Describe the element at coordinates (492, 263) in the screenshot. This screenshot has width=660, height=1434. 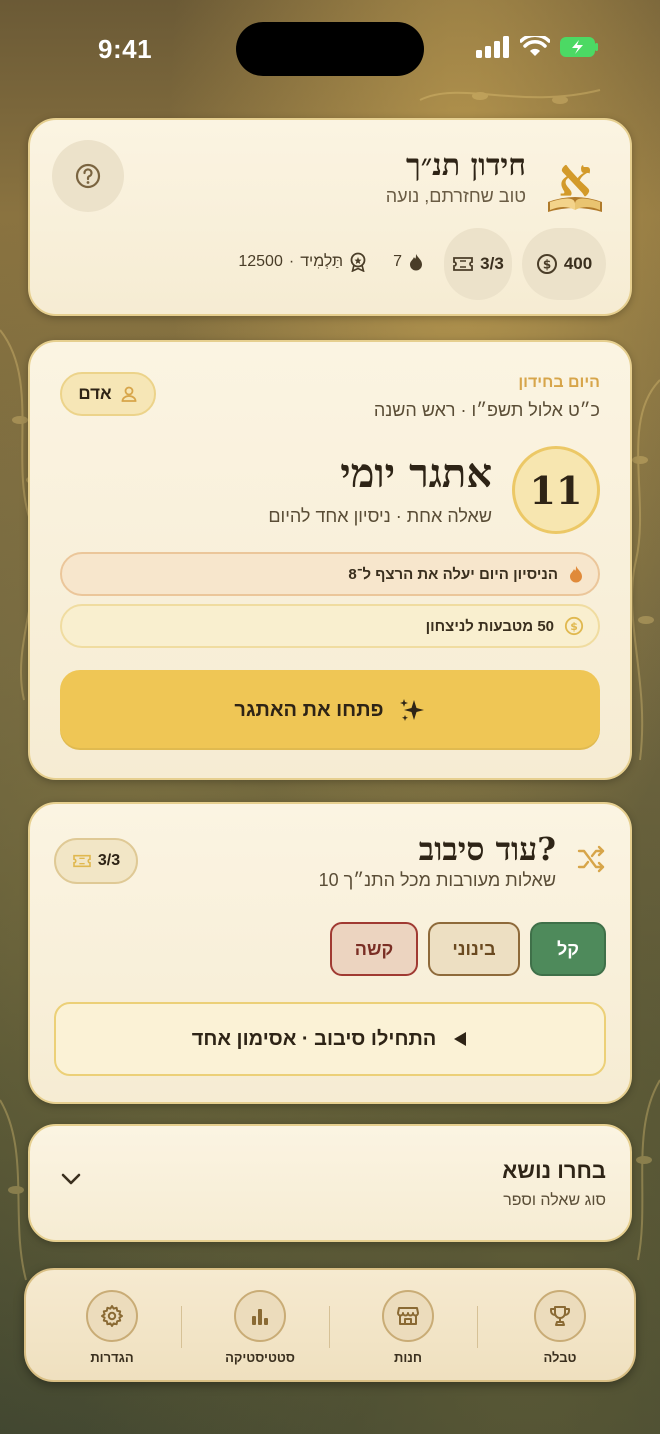
I see `tickets-count: 3/3` at that location.